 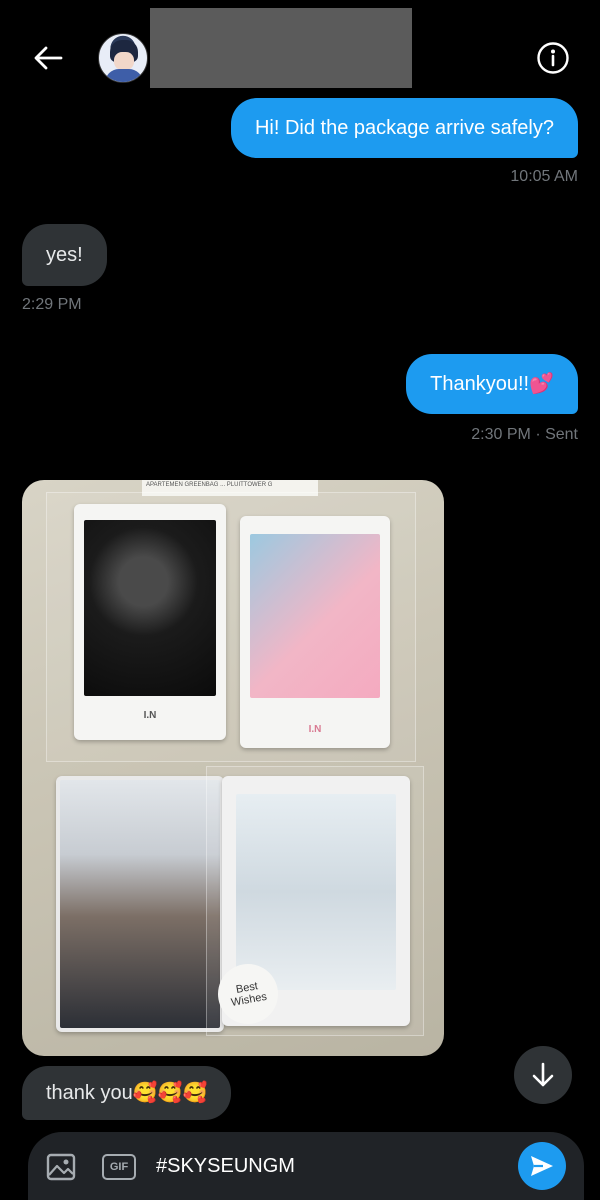 I want to click on arrow-down-icon, so click(x=543, y=1074).